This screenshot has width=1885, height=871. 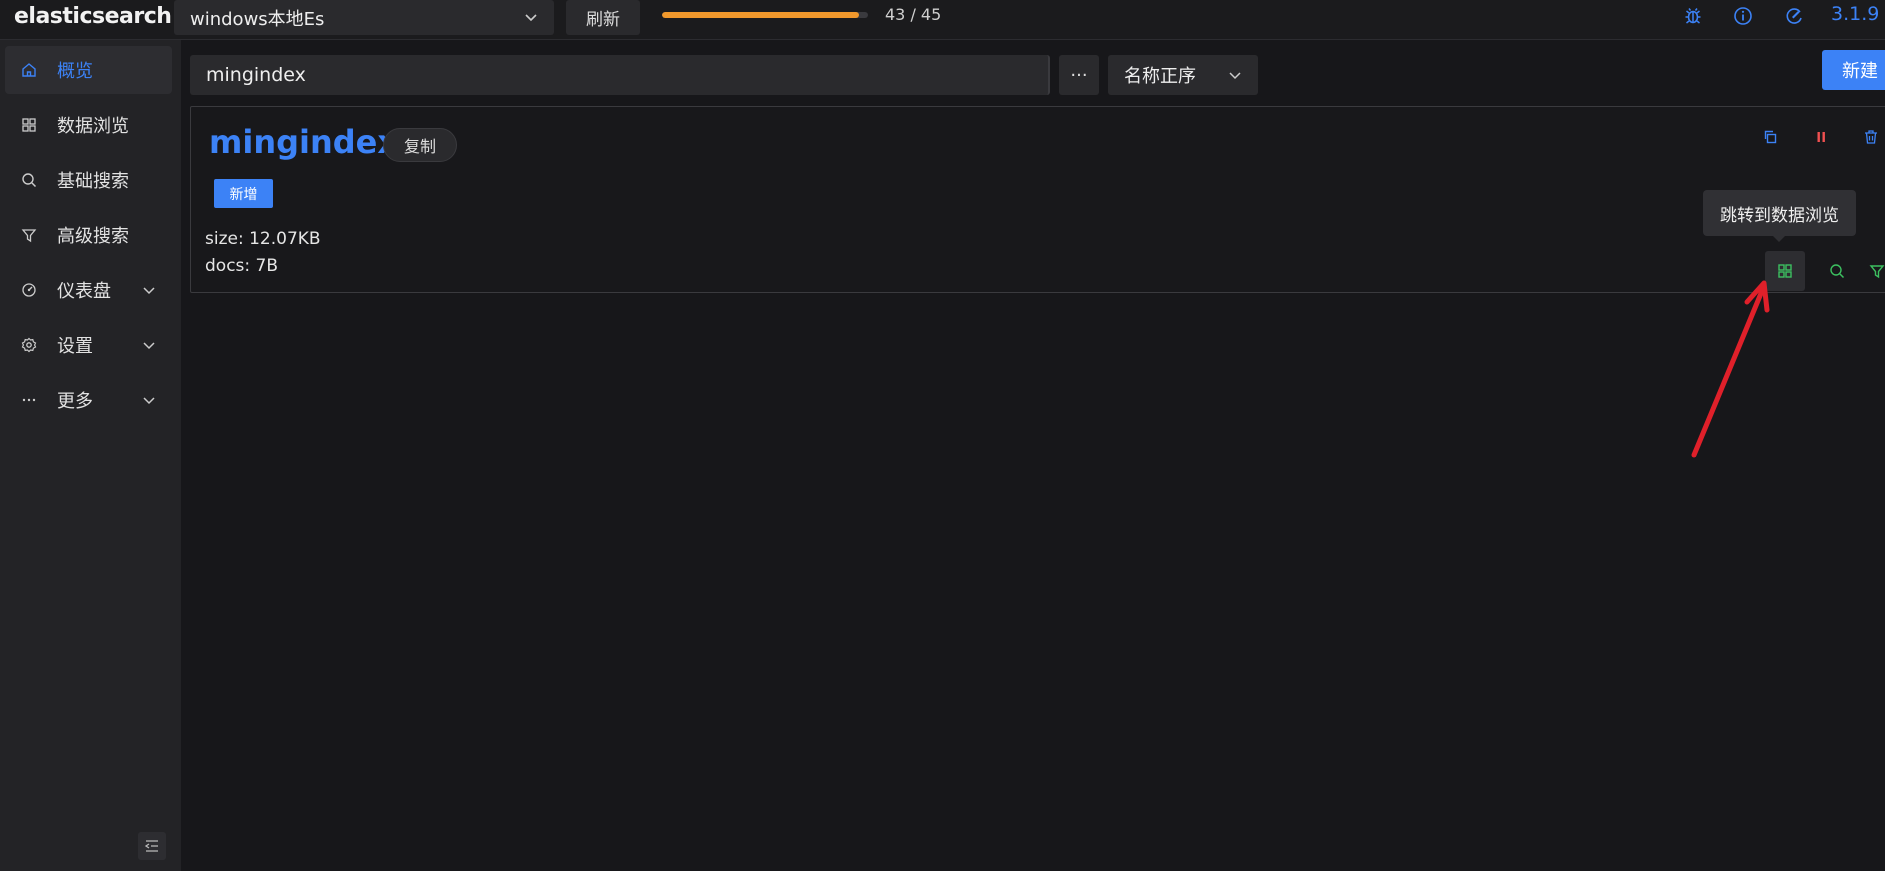 I want to click on sidebar-item-settings: 设置, so click(x=88, y=345).